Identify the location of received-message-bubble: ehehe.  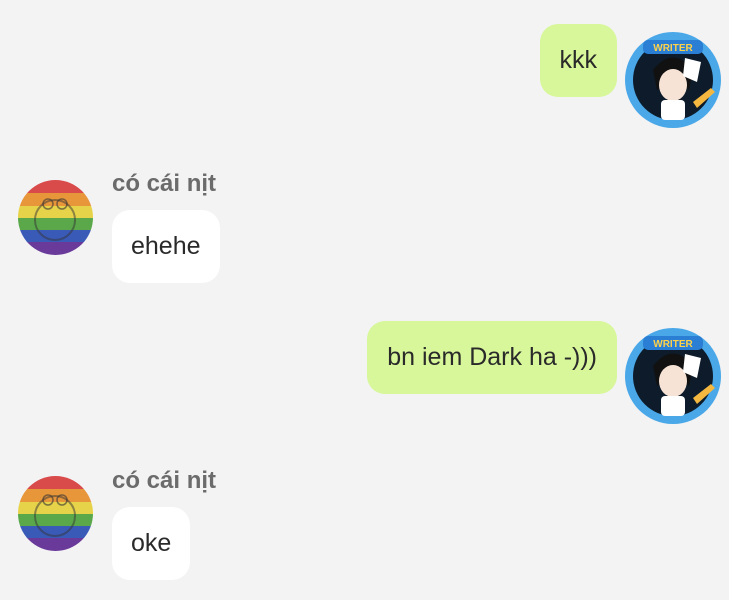
(166, 246).